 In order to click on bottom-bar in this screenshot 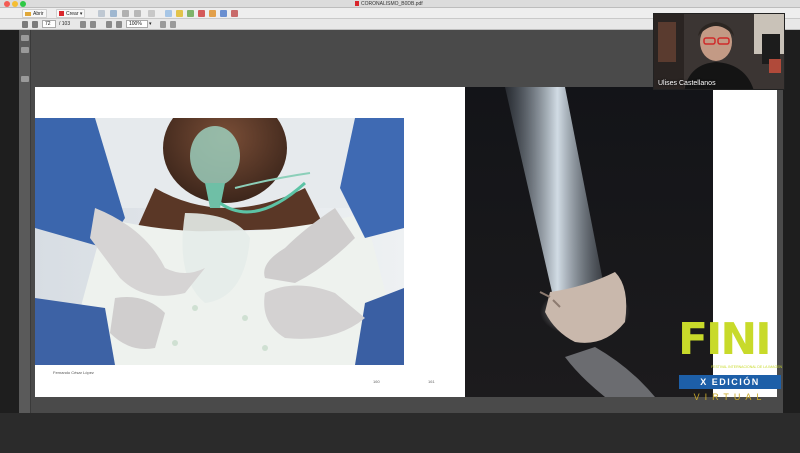, I will do `click(400, 433)`.